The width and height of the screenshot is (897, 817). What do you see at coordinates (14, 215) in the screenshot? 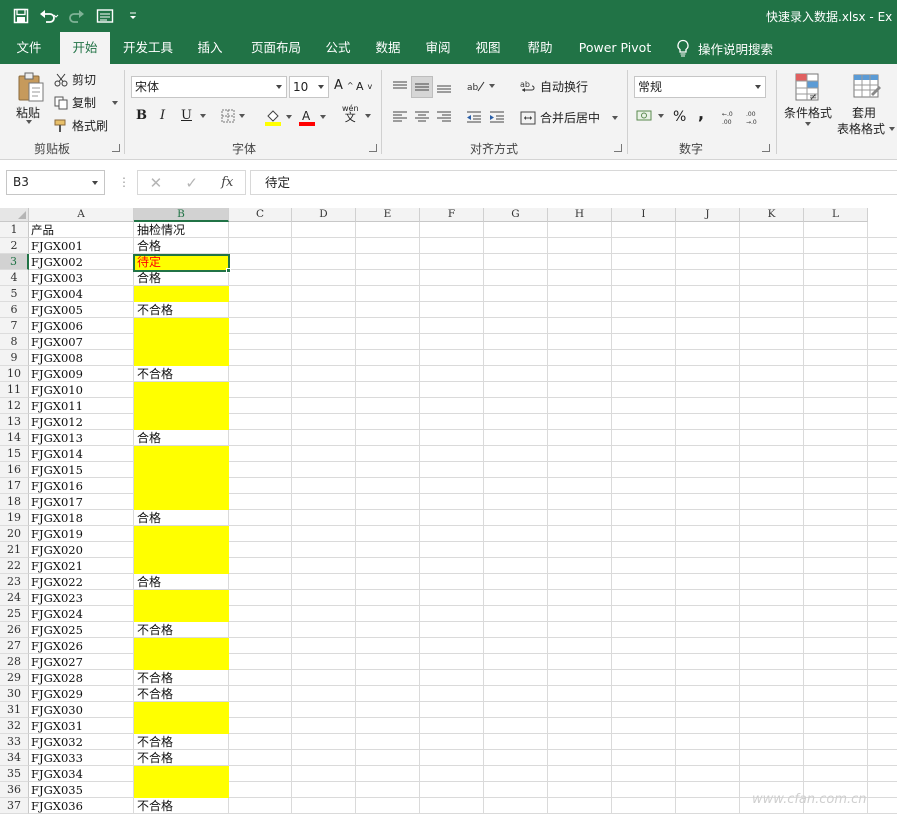
I see `select-all-button` at bounding box center [14, 215].